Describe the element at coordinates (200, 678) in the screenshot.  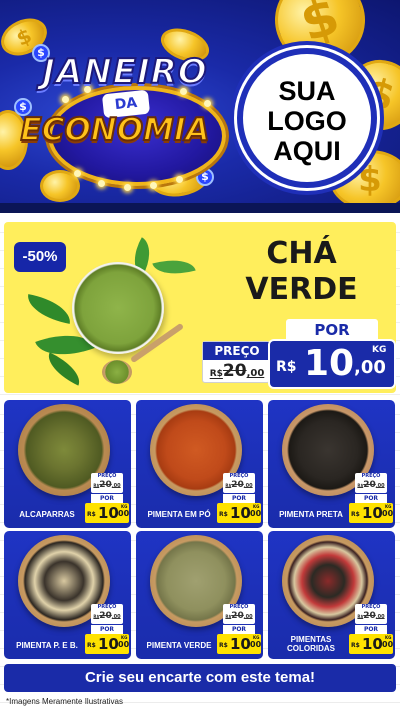
I see `cta-banner: Crie seu encarte com este tema!` at that location.